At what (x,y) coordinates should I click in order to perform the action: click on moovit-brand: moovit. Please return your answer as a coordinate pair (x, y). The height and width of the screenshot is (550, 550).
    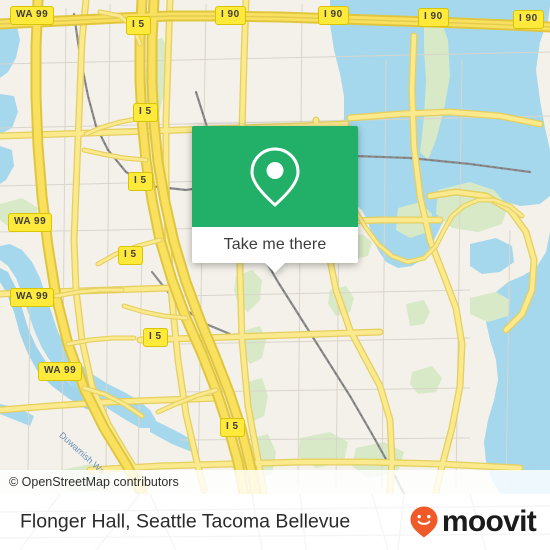
    Looking at the image, I should click on (473, 522).